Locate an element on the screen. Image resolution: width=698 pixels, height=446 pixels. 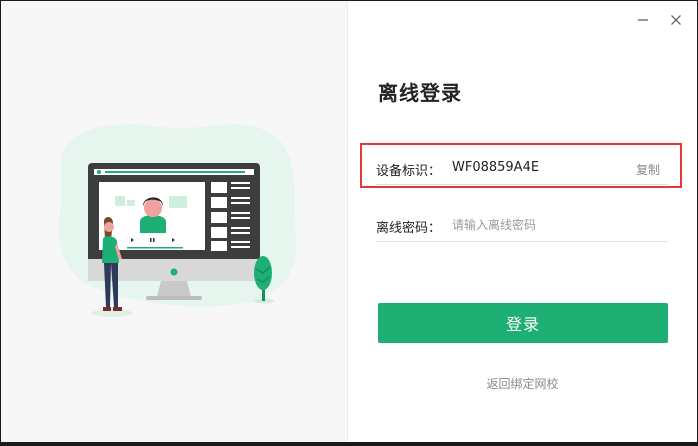
device-id-label: 设备标识： is located at coordinates (409, 171).